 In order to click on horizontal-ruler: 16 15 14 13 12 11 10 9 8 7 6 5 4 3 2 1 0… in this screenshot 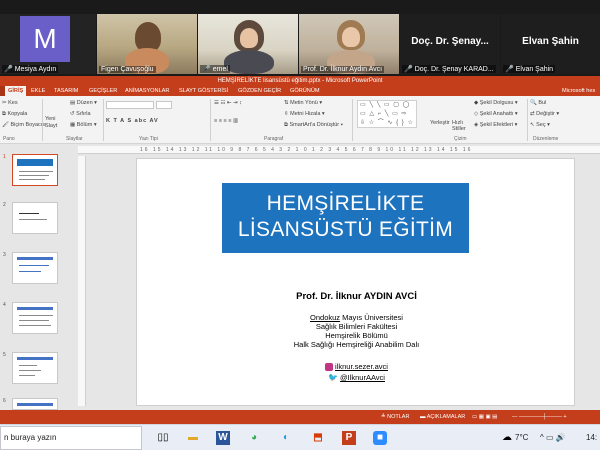, I will do `click(339, 150)`.